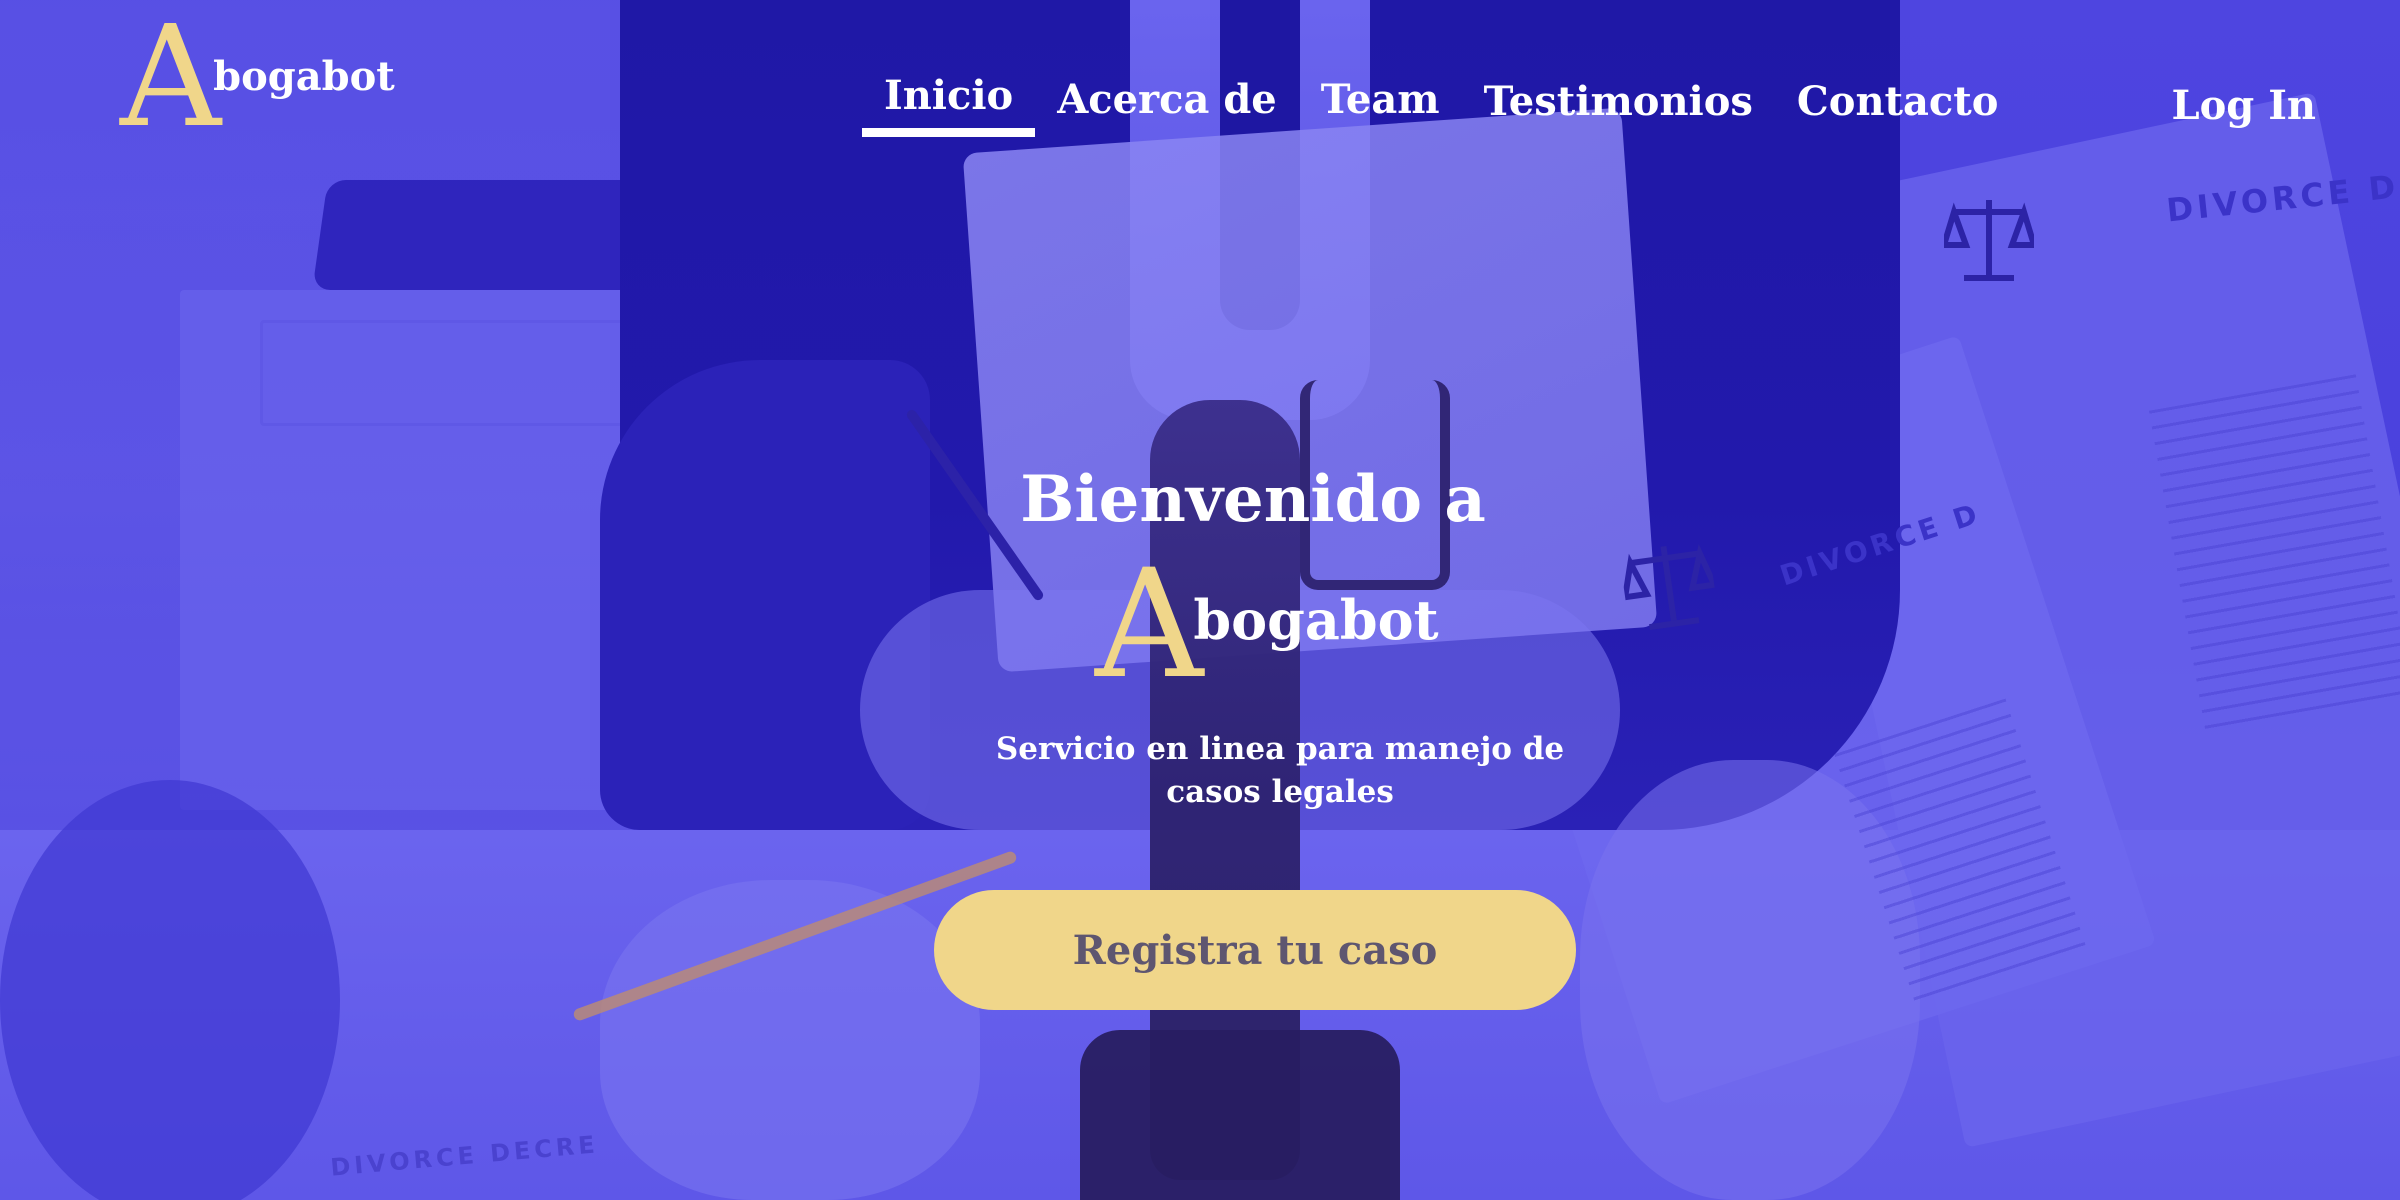 Image resolution: width=2400 pixels, height=1200 pixels. I want to click on nav-item-testimonios: Testimonios, so click(1618, 110).